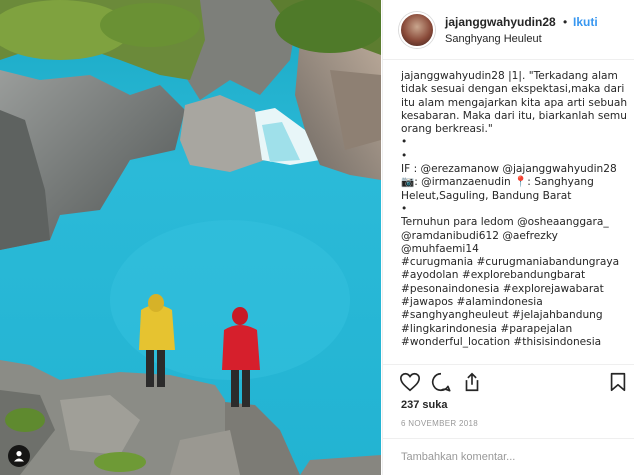 The height and width of the screenshot is (475, 634). I want to click on save-button, so click(618, 382).